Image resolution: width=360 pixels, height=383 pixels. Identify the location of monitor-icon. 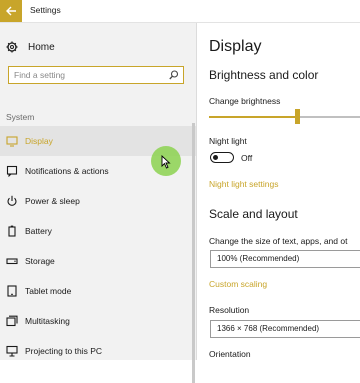
(12, 141).